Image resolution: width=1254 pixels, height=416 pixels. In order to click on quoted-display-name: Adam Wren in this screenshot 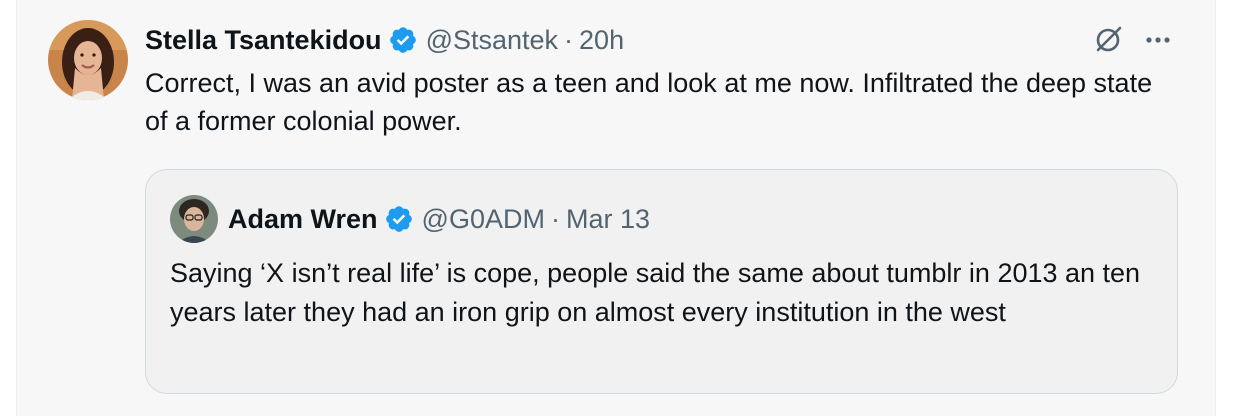, I will do `click(303, 219)`.